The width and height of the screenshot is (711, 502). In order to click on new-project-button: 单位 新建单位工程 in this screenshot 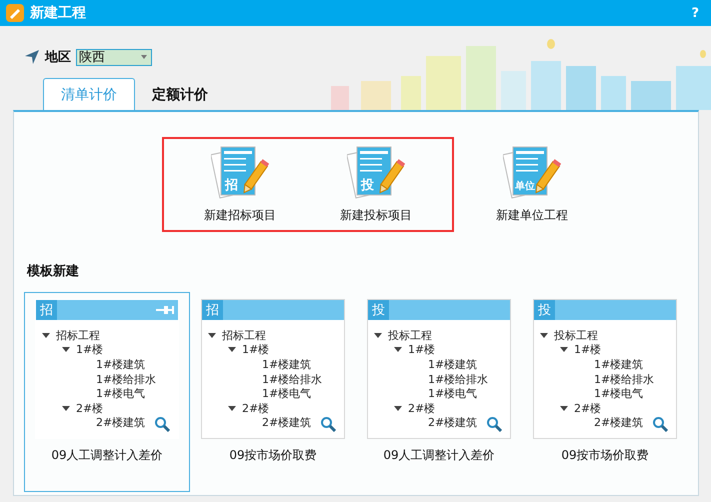, I will do `click(532, 184)`.